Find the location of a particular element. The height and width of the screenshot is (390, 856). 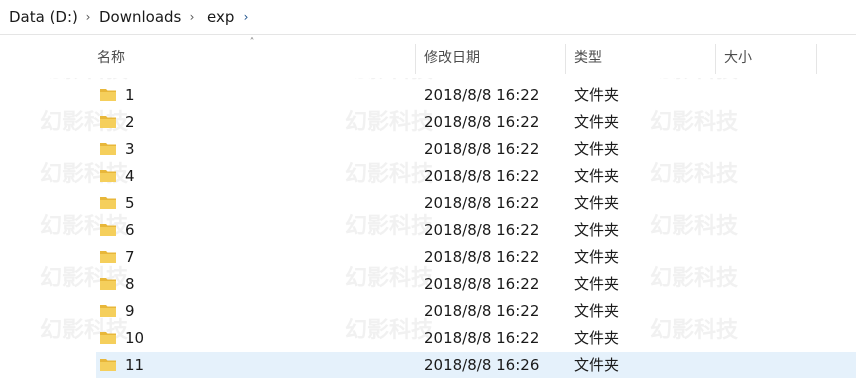

list-item: 1 2018/8/8 16:22 文件夹 is located at coordinates (476, 95).